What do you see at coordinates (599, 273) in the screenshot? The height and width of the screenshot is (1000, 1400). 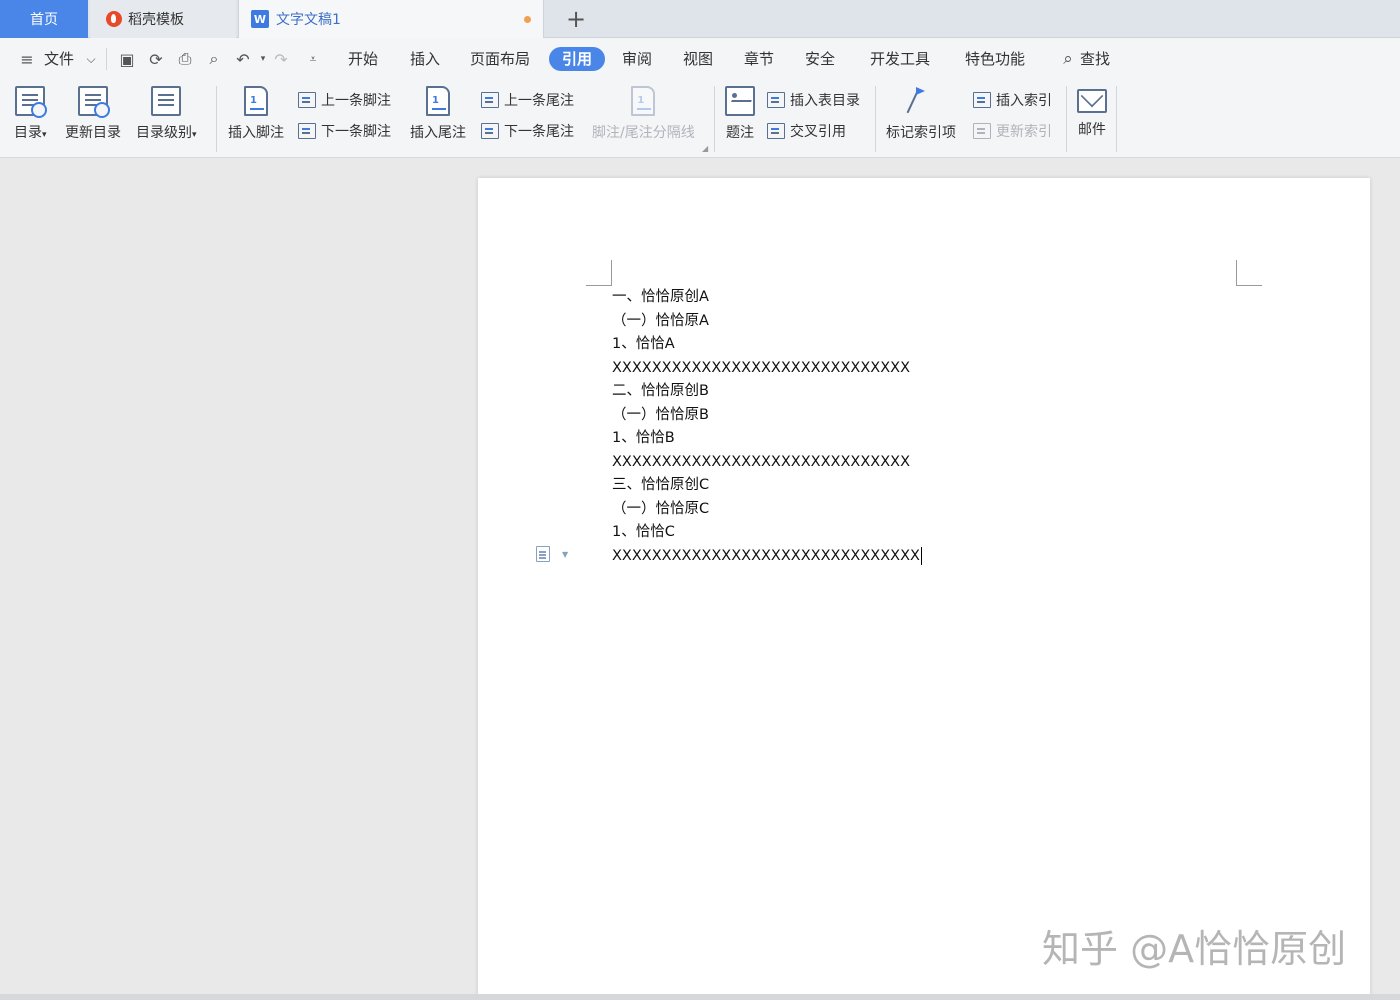 I see `margin-corner-top-left` at bounding box center [599, 273].